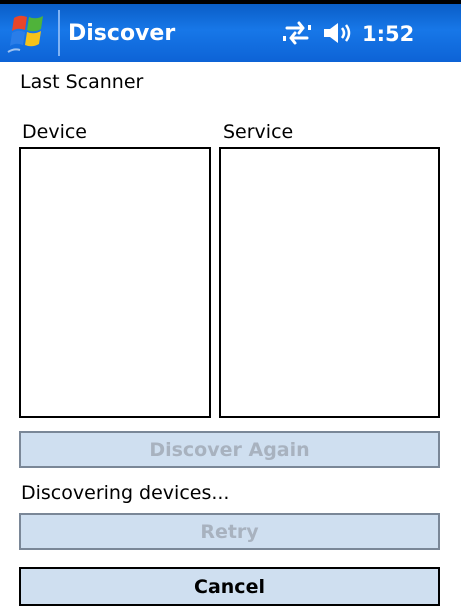  What do you see at coordinates (82, 82) in the screenshot?
I see `last-scanner-label: Last Scanner` at bounding box center [82, 82].